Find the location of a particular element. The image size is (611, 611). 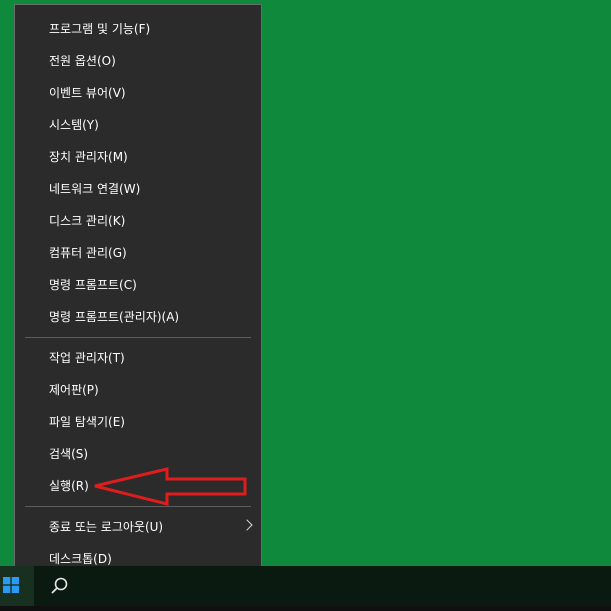

menu-item-command-prompt-admin: 명령 프롬프트(관리자)(A) is located at coordinates (138, 316).